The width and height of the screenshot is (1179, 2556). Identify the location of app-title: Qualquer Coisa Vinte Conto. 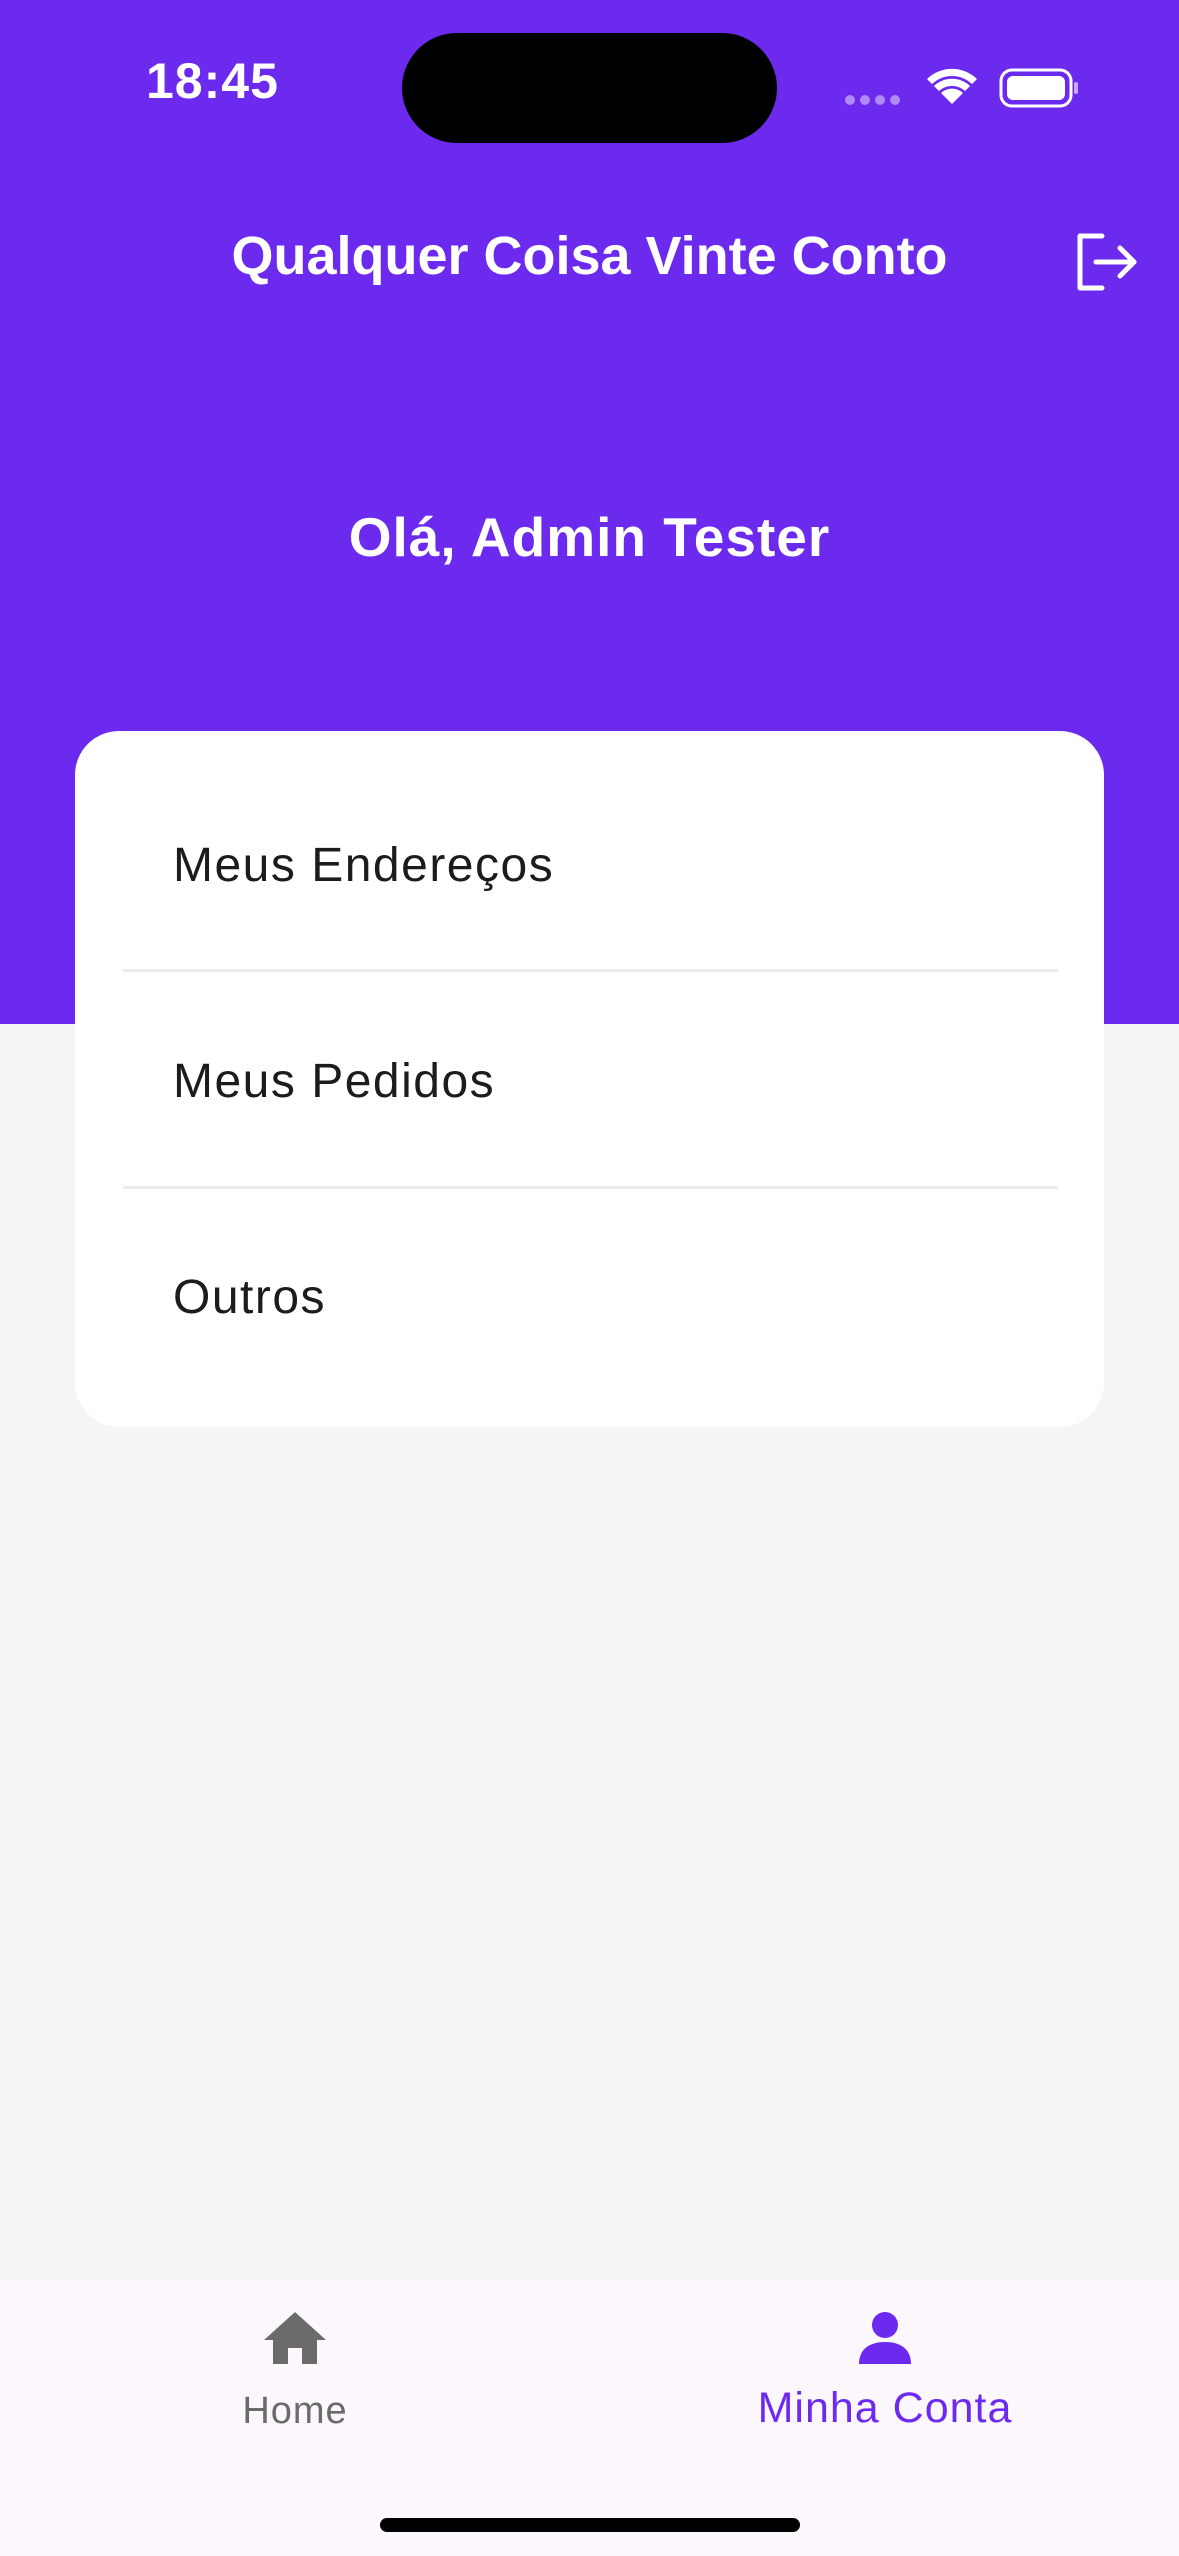
(589, 256).